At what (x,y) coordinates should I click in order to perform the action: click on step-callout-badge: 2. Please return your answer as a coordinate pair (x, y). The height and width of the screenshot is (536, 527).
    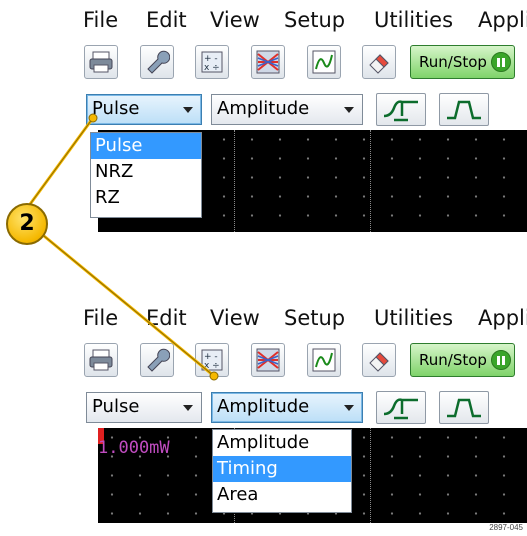
    Looking at the image, I should click on (27, 224).